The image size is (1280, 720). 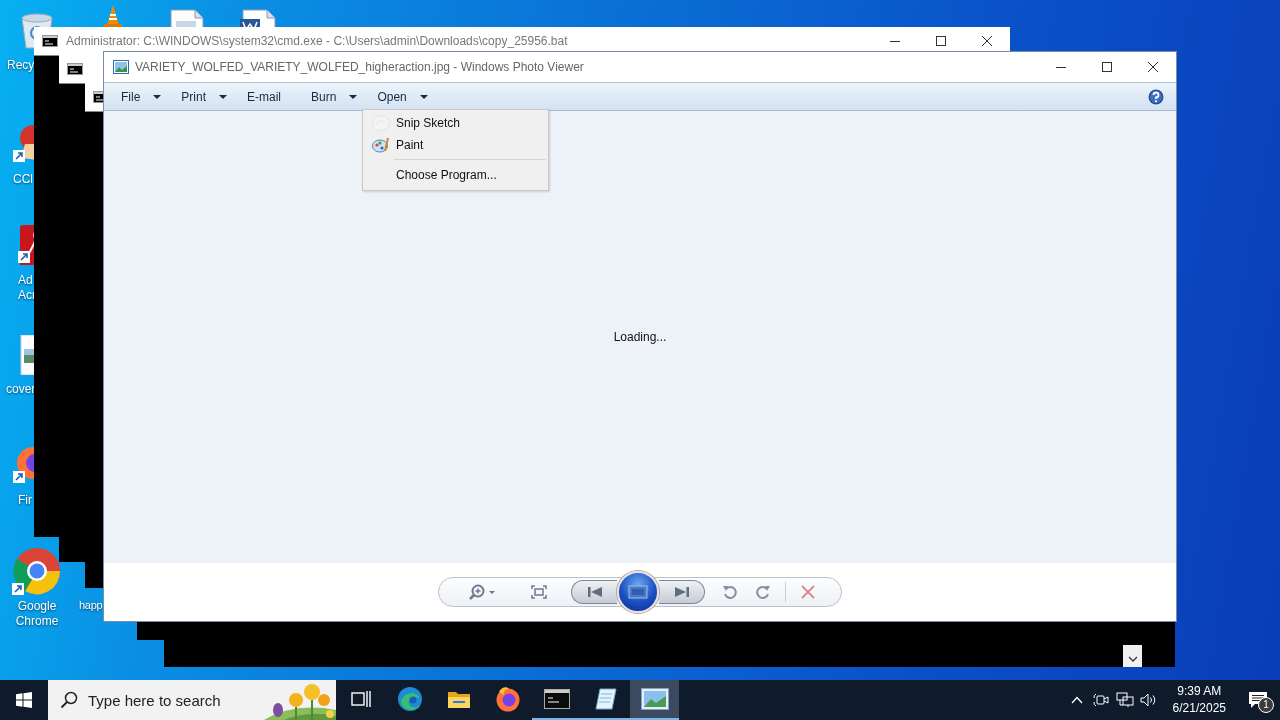 What do you see at coordinates (1124, 700) in the screenshot?
I see `network-icon` at bounding box center [1124, 700].